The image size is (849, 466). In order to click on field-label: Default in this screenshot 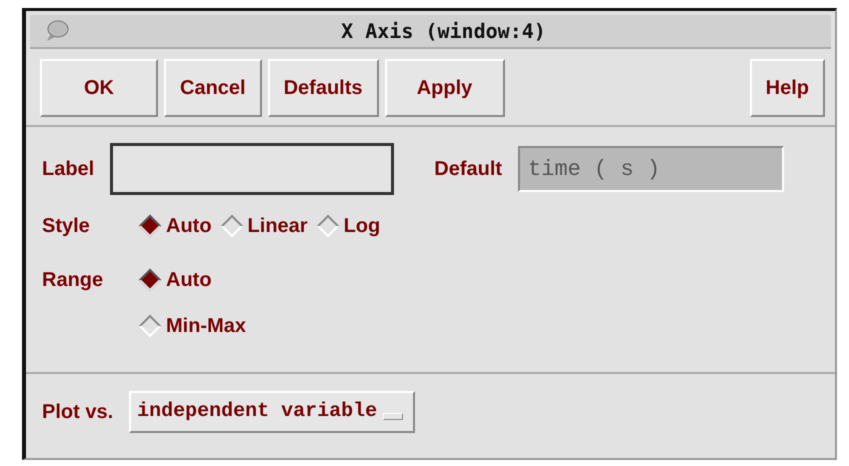, I will do `click(468, 169)`.